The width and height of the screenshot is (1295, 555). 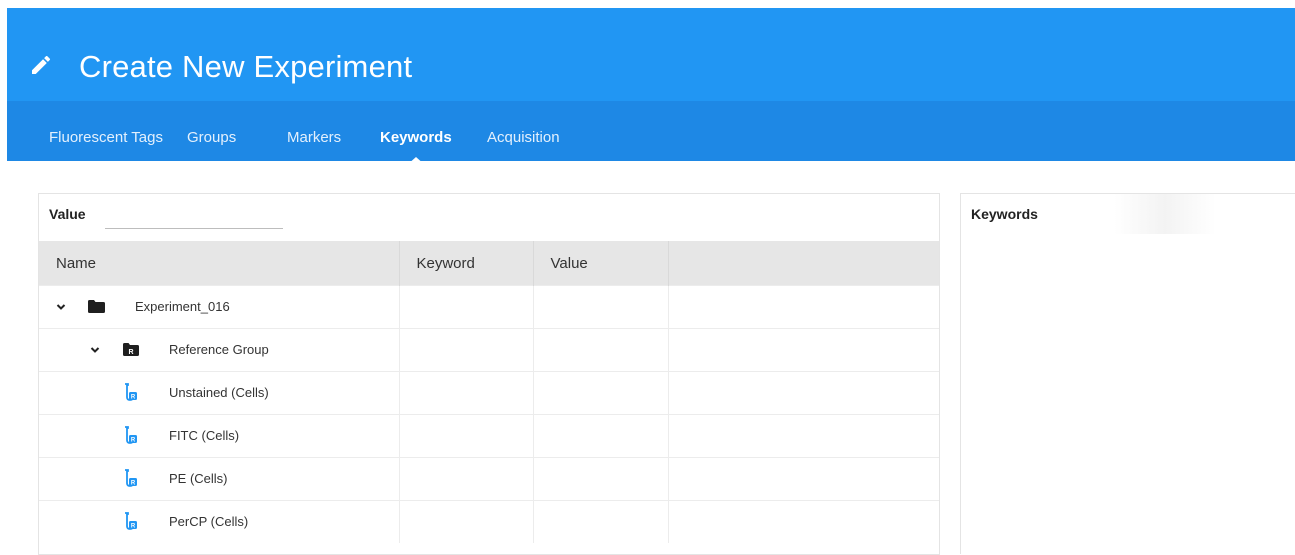 I want to click on row-name: Reference Group, so click(x=219, y=349).